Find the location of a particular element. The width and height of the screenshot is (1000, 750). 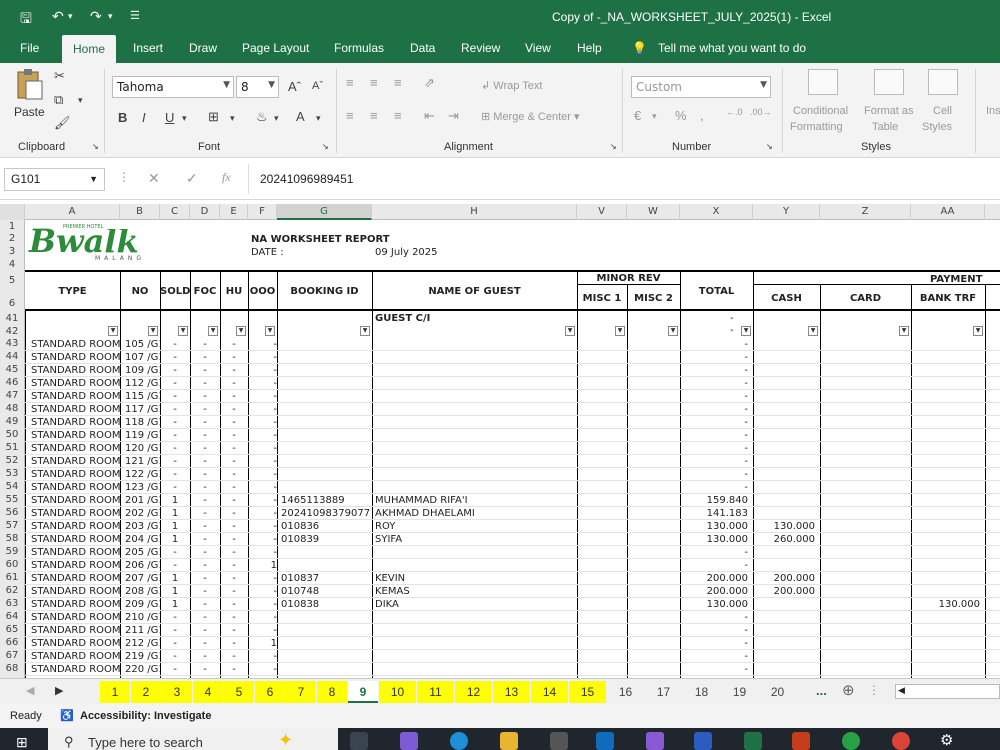

tab-review: Review is located at coordinates (480, 48).